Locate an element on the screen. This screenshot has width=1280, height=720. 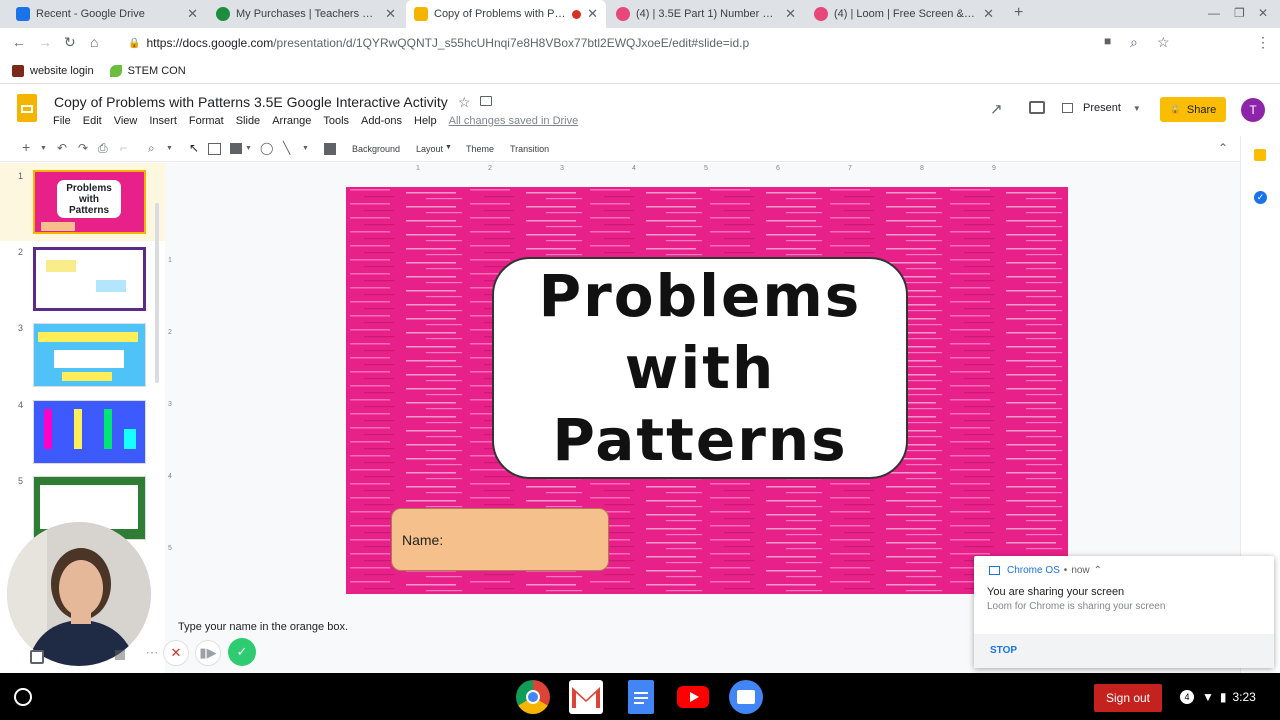
minimize-icon: — is located at coordinates (1214, 13).